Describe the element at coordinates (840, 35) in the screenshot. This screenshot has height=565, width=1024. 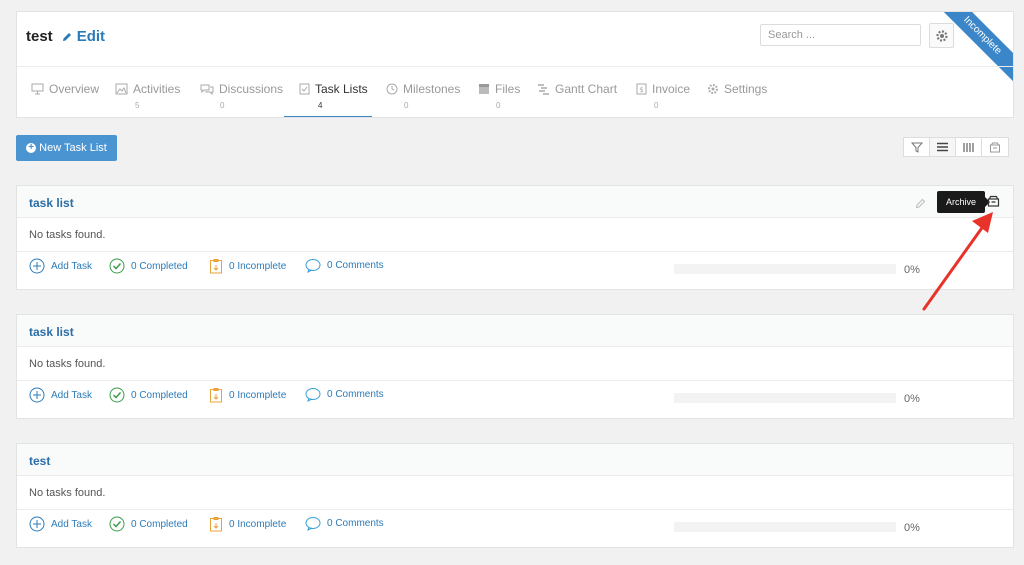
I see `search-input` at that location.